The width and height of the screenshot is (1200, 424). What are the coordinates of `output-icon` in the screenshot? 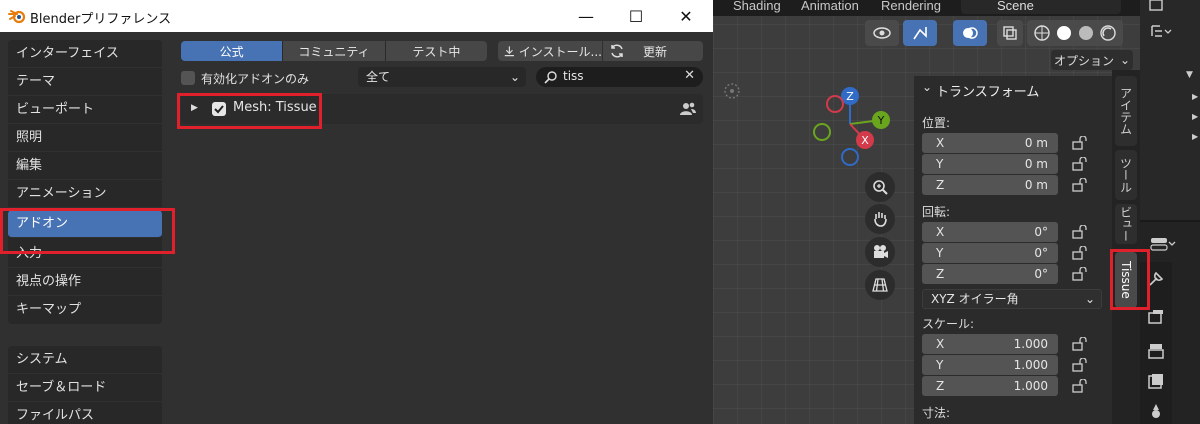 It's located at (1156, 351).